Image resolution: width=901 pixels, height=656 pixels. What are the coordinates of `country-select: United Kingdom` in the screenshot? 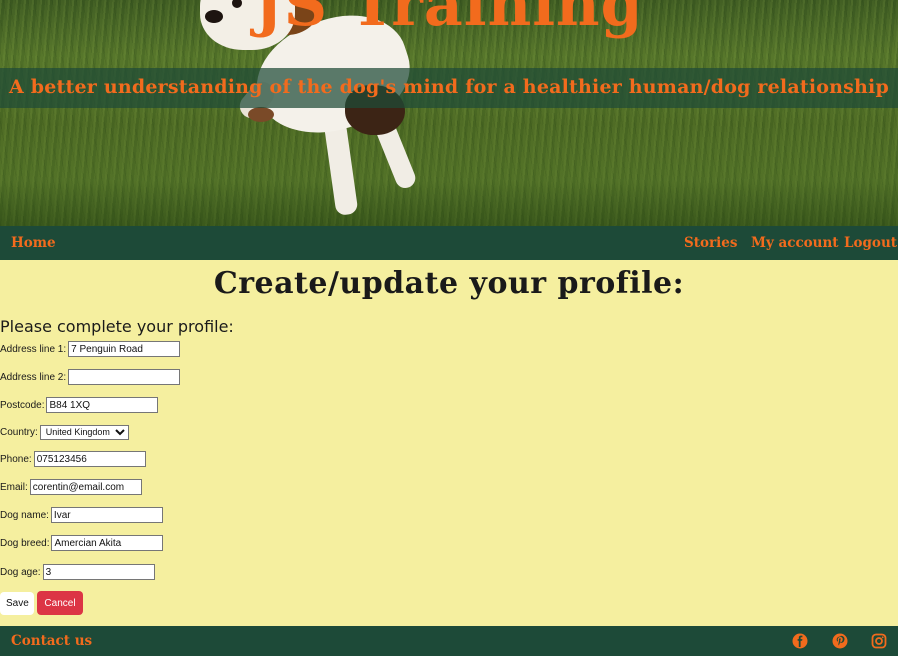 It's located at (84, 432).